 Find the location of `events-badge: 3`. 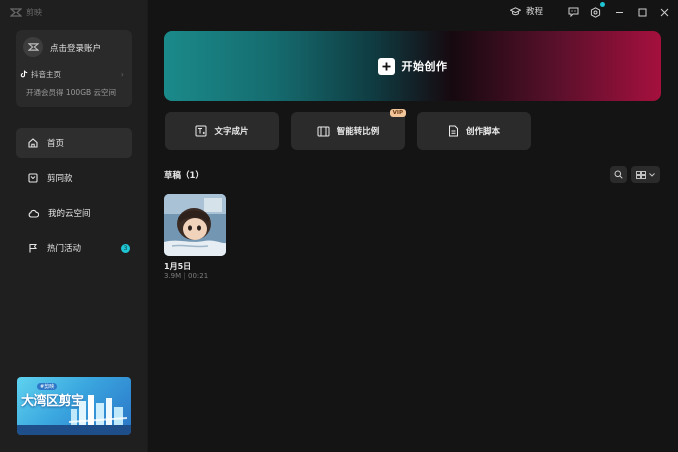

events-badge: 3 is located at coordinates (125, 248).